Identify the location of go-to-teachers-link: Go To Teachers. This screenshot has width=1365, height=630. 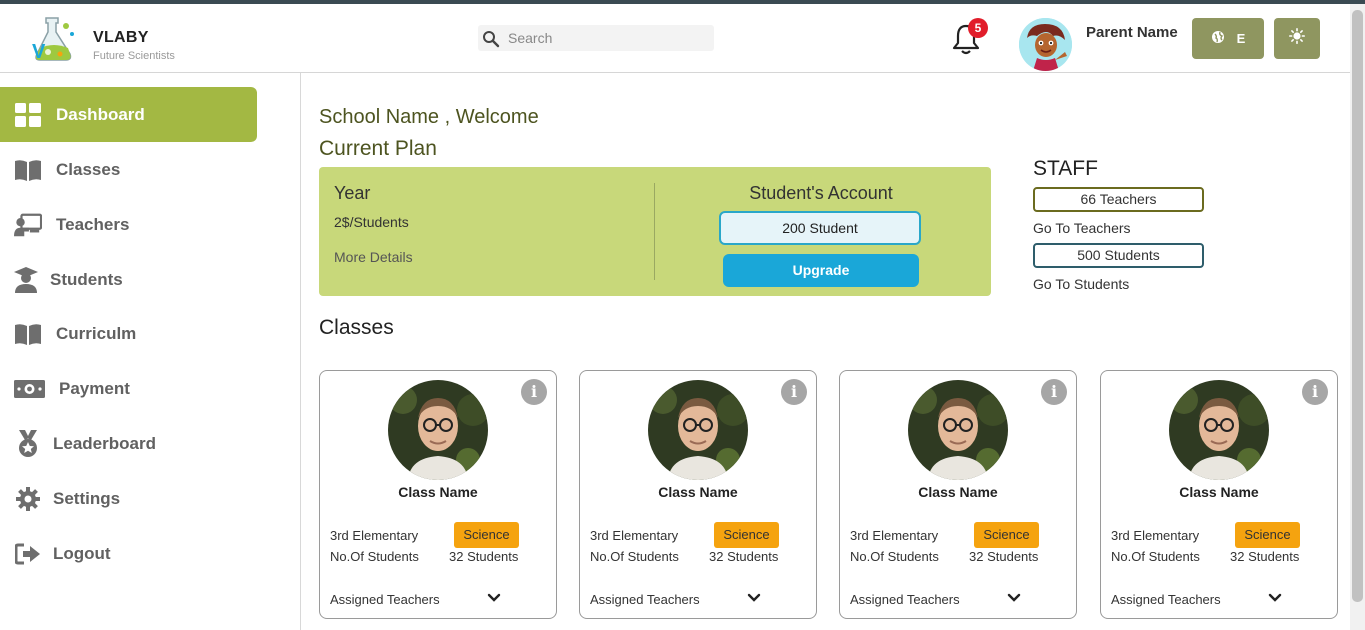
(1082, 228).